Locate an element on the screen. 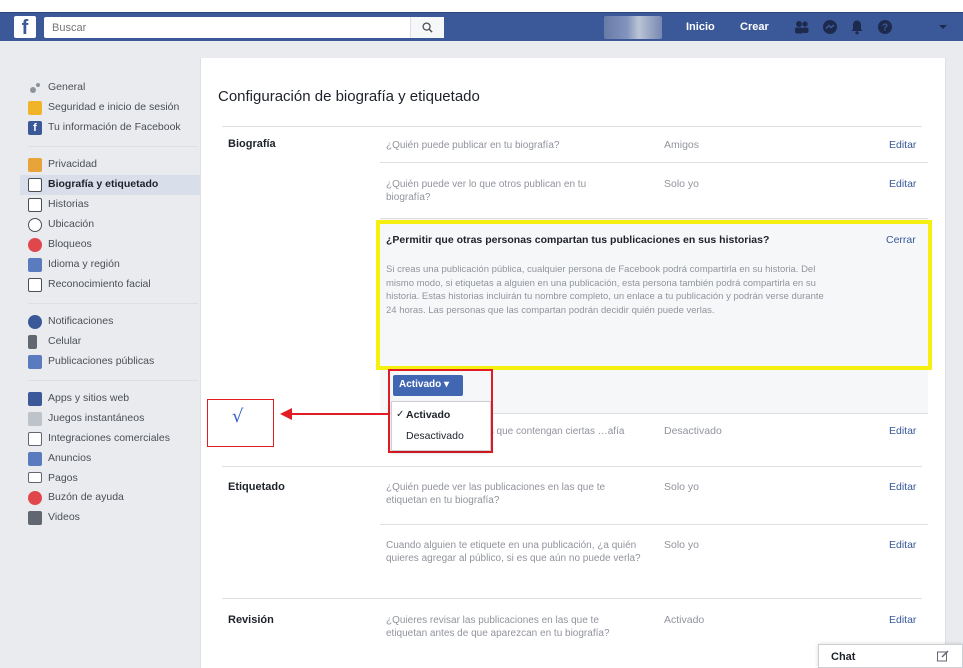 The height and width of the screenshot is (668, 963). chat-label: Chat is located at coordinates (843, 657).